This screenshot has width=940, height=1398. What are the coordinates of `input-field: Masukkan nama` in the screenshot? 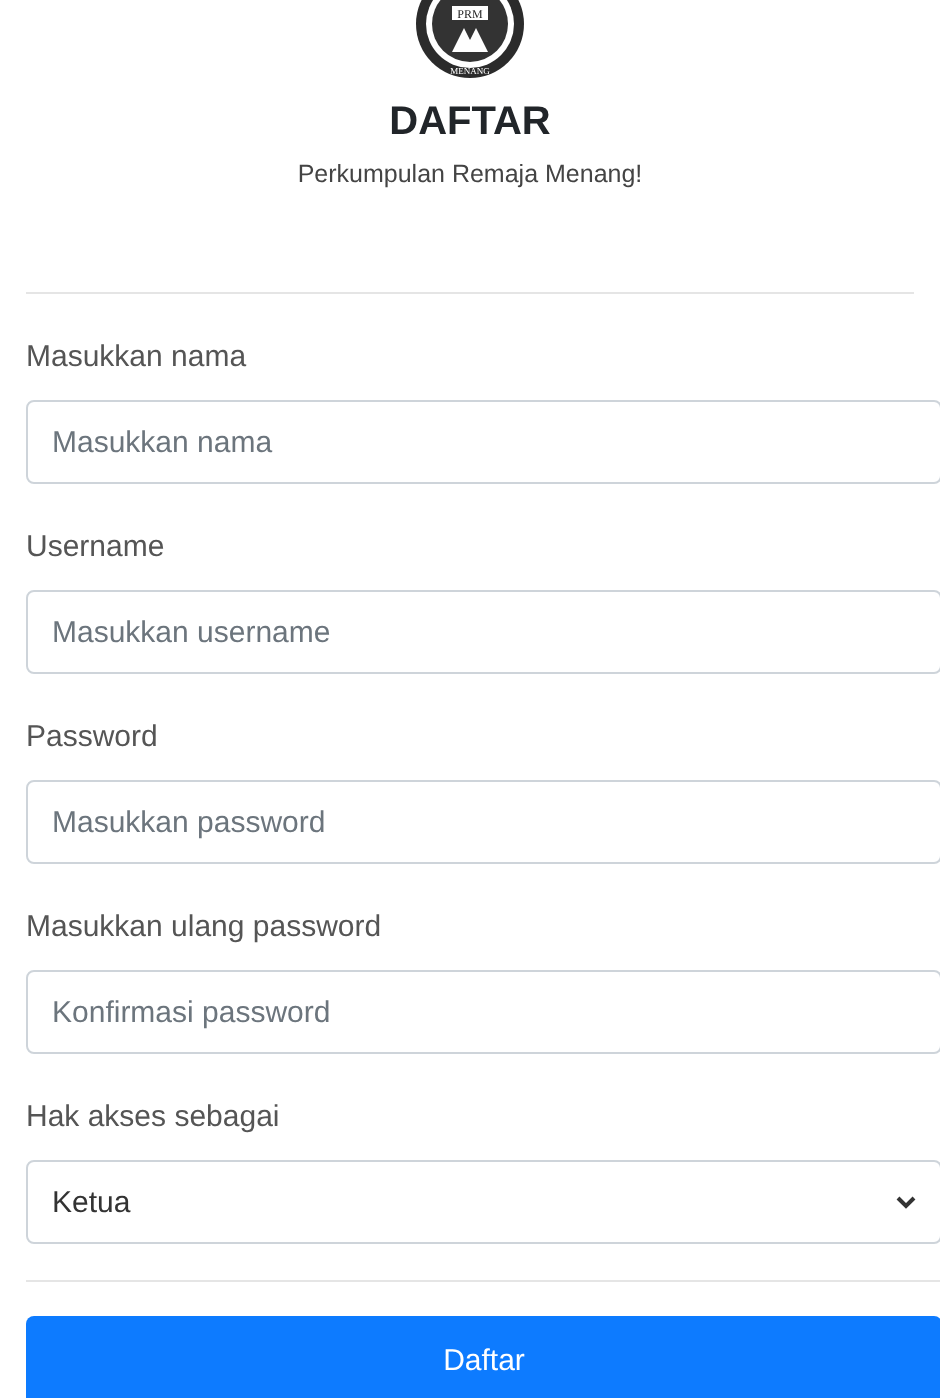 It's located at (483, 442).